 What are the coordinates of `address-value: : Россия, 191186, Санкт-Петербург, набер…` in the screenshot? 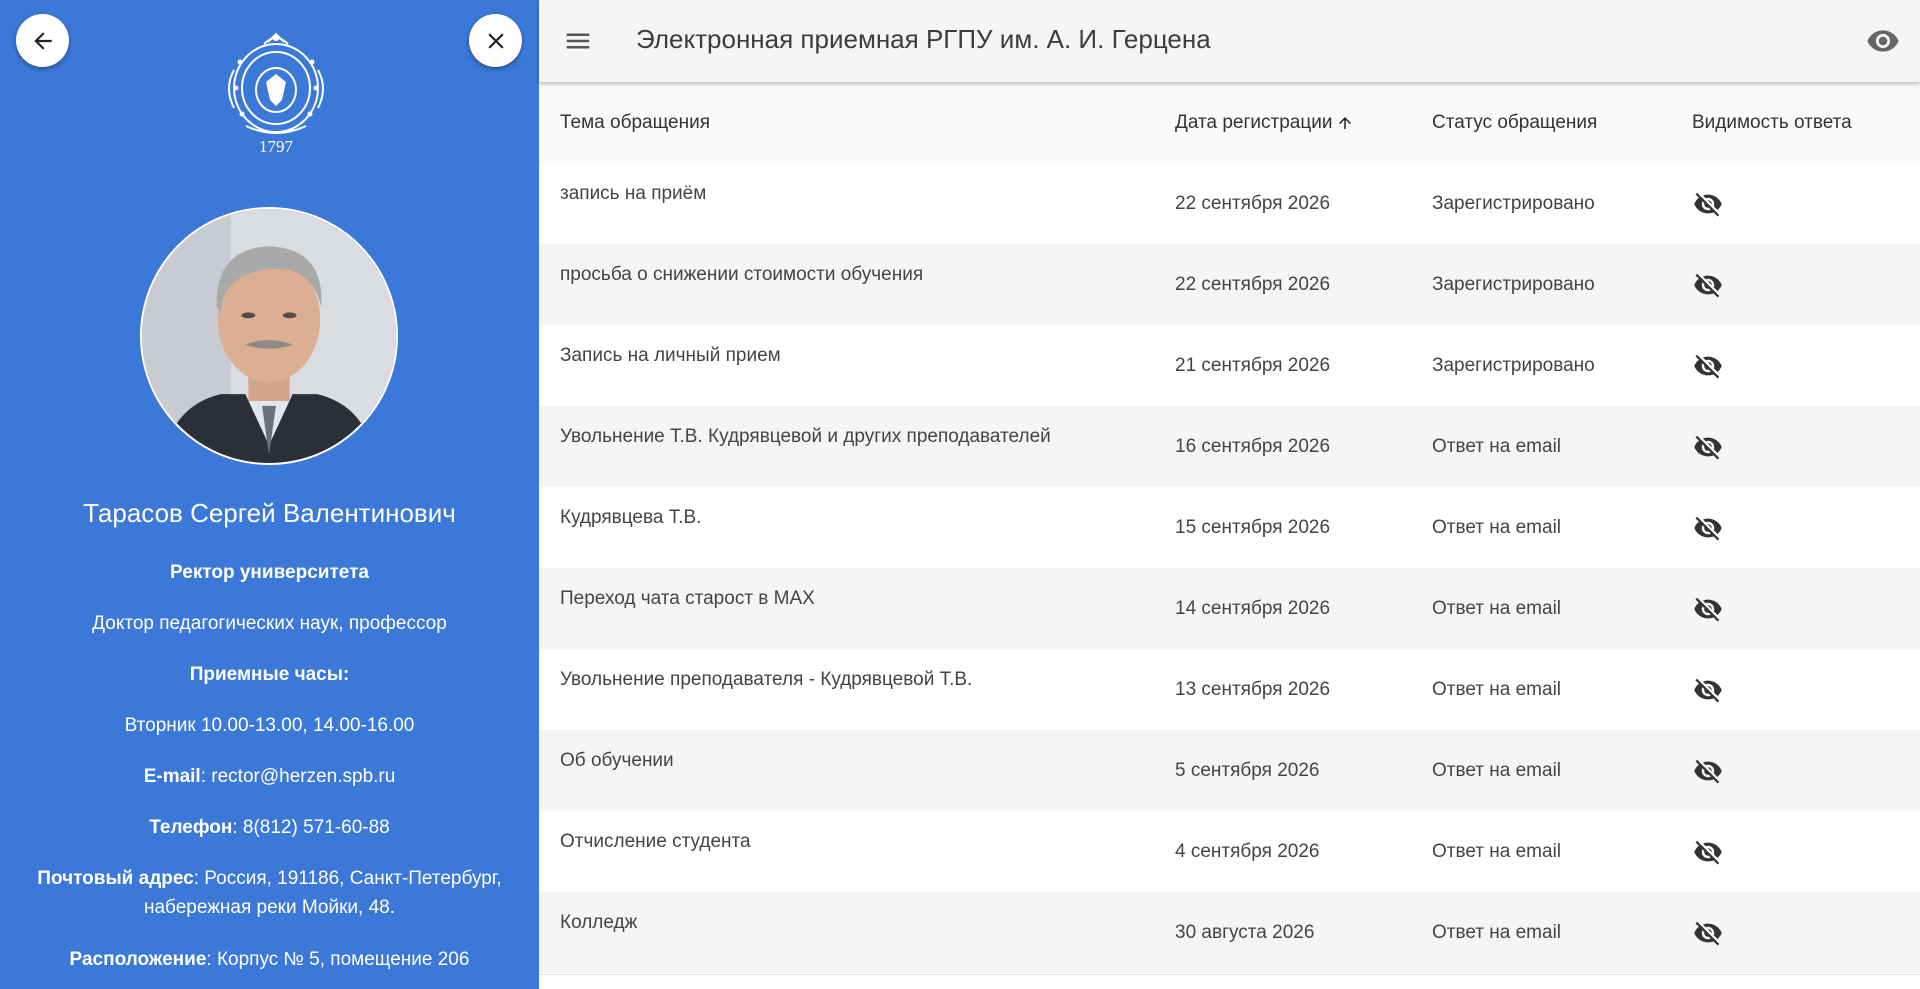 It's located at (322, 893).